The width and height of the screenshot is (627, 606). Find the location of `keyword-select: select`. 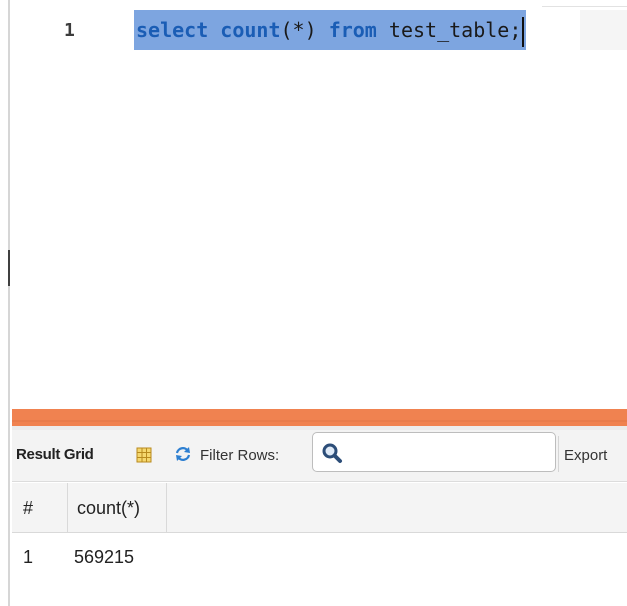

keyword-select: select is located at coordinates (172, 30).